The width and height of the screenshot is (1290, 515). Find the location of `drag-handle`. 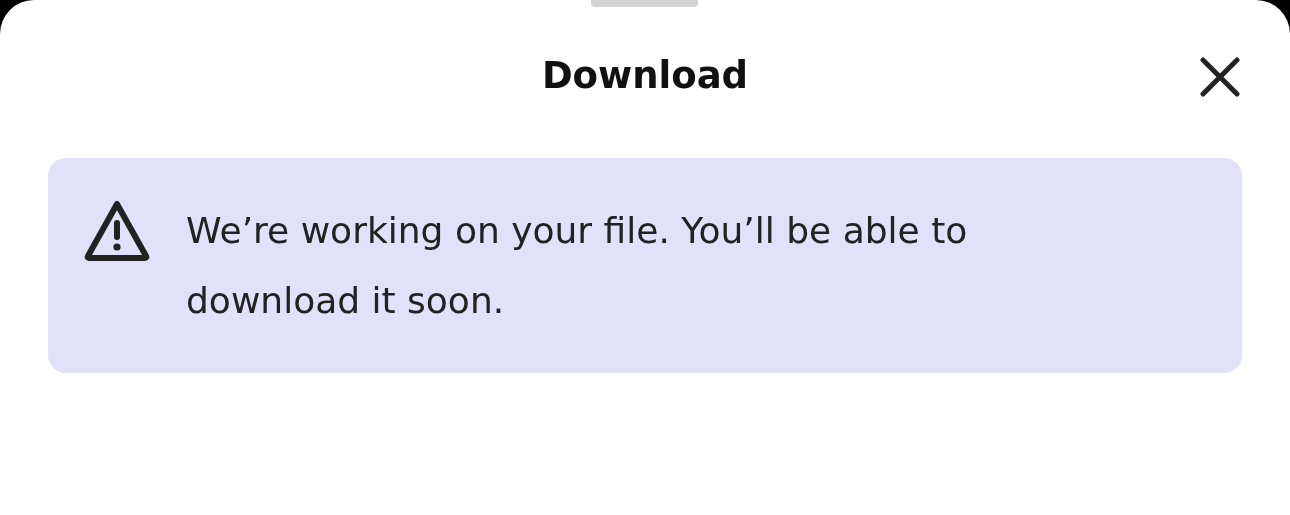

drag-handle is located at coordinates (644, 3).